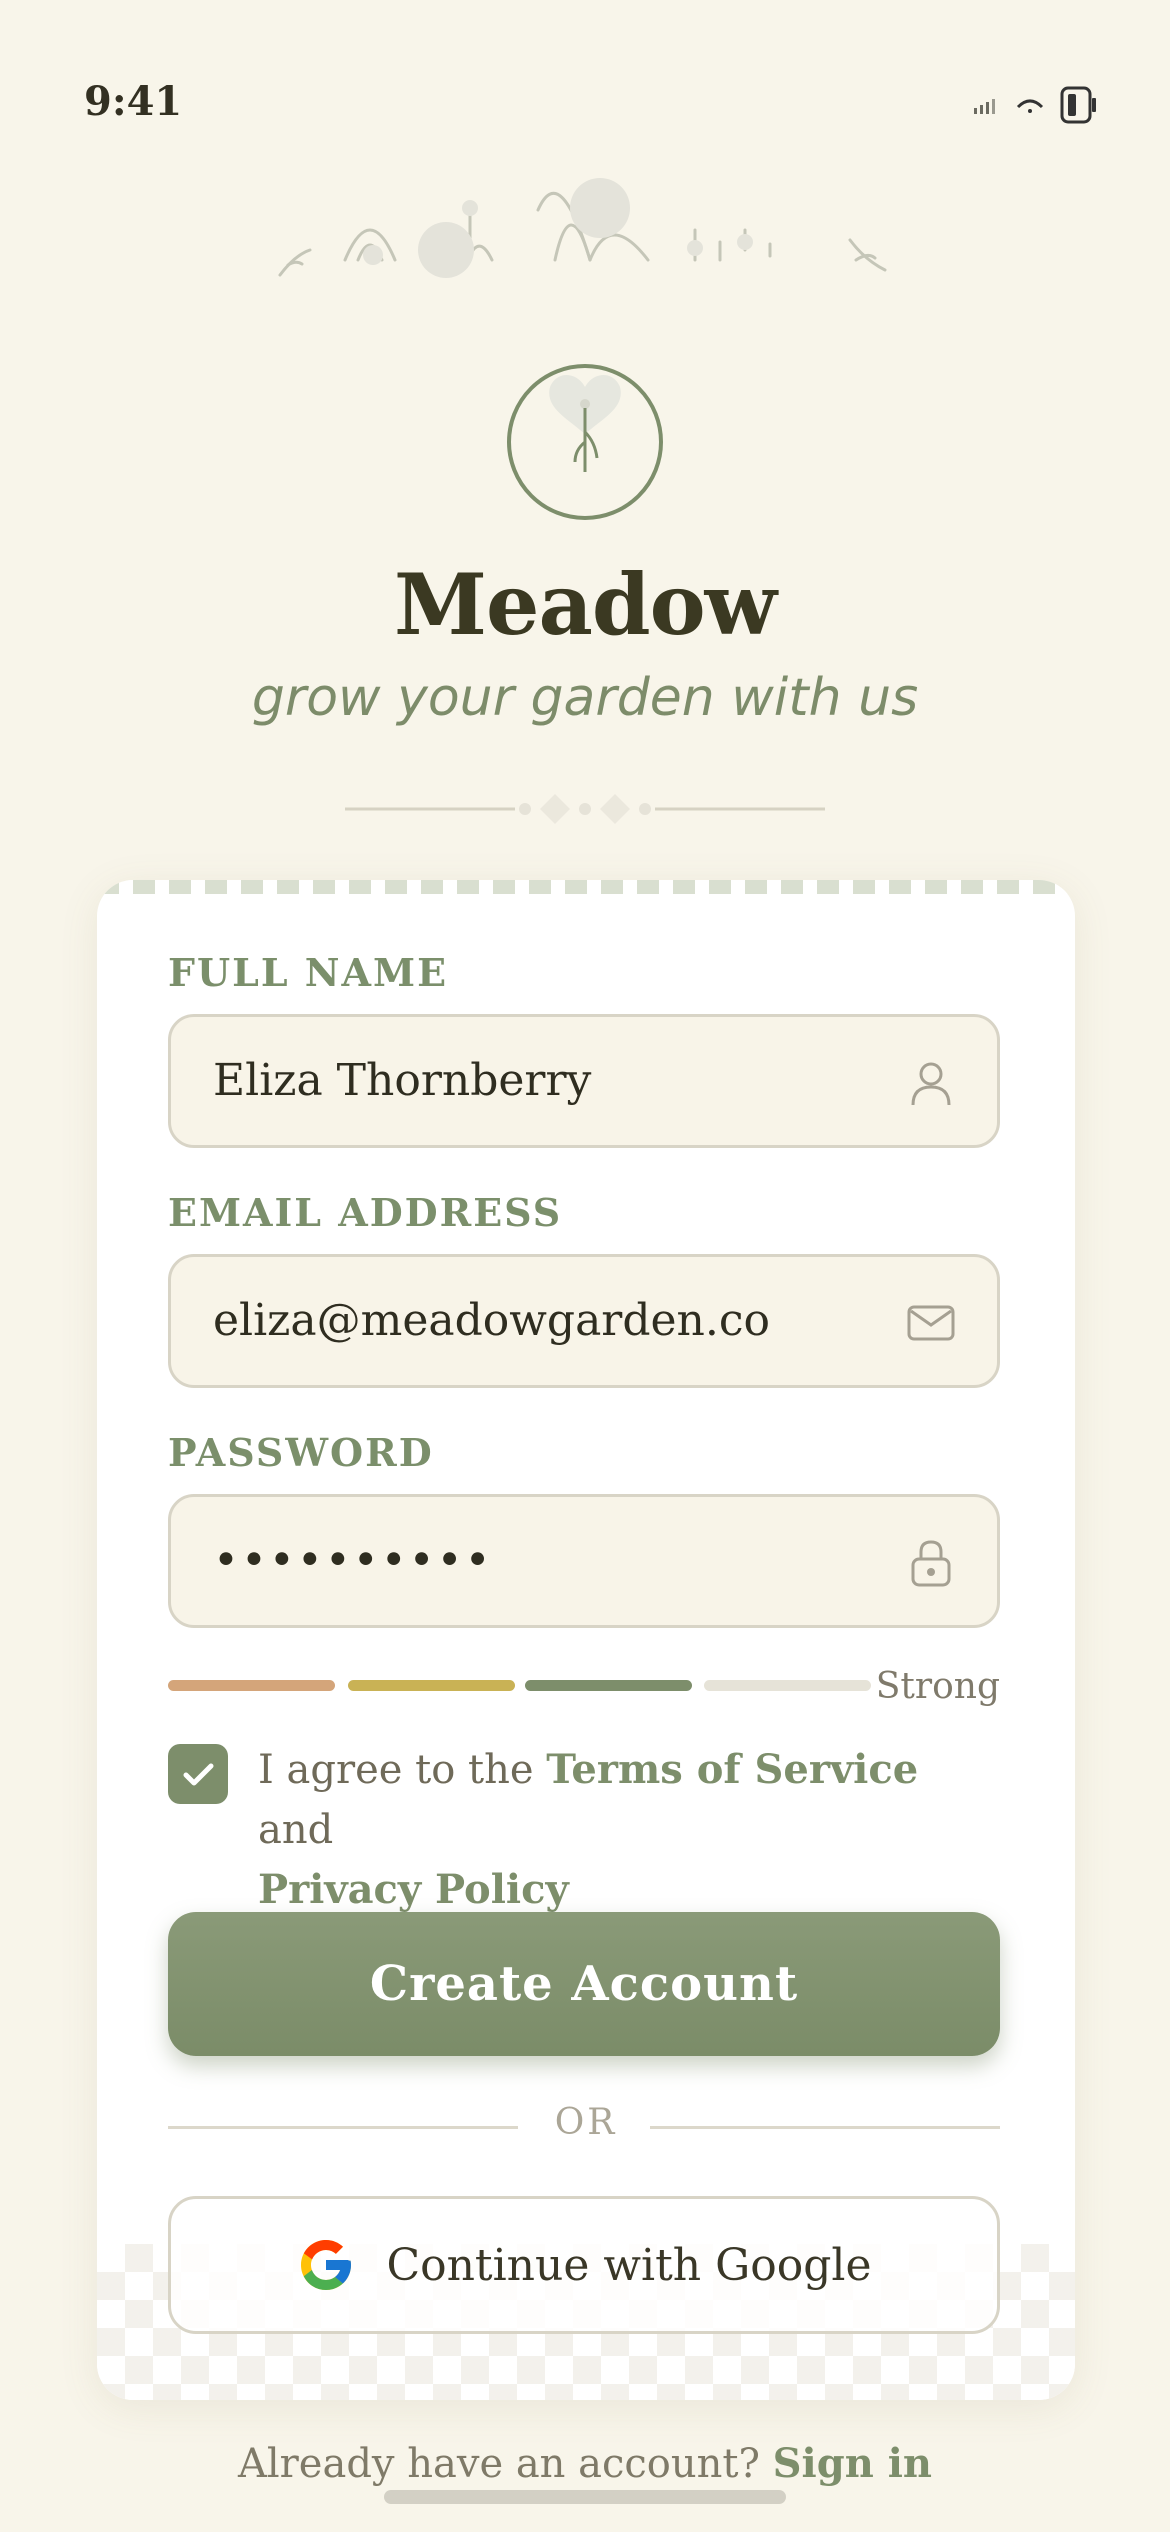  Describe the element at coordinates (413, 1889) in the screenshot. I see `privacy-policy-link: Privacy Policy` at that location.